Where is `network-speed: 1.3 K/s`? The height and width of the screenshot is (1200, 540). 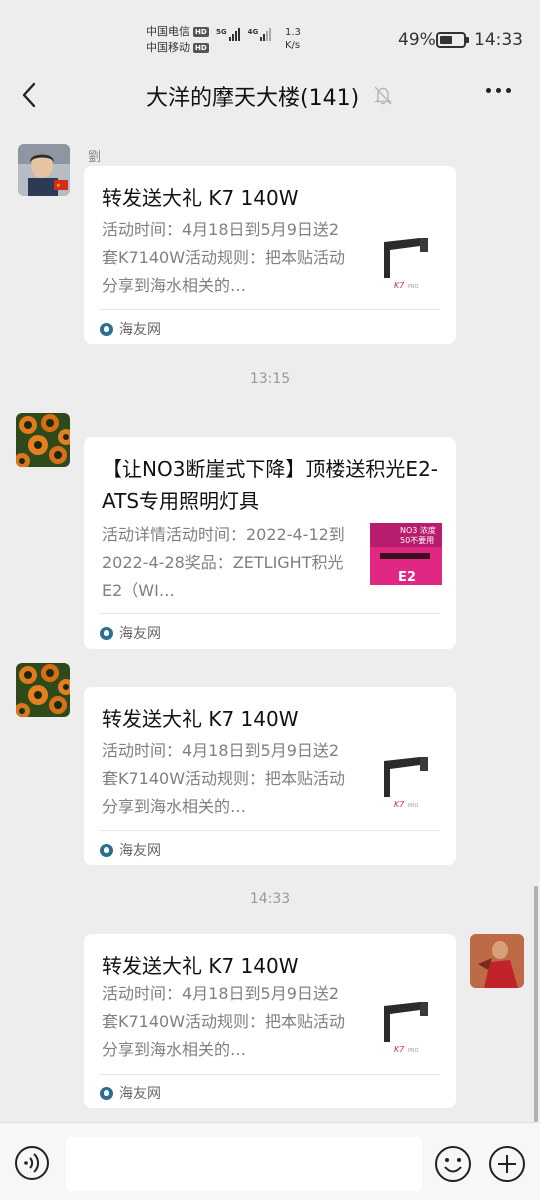
network-speed: 1.3 K/s is located at coordinates (293, 39).